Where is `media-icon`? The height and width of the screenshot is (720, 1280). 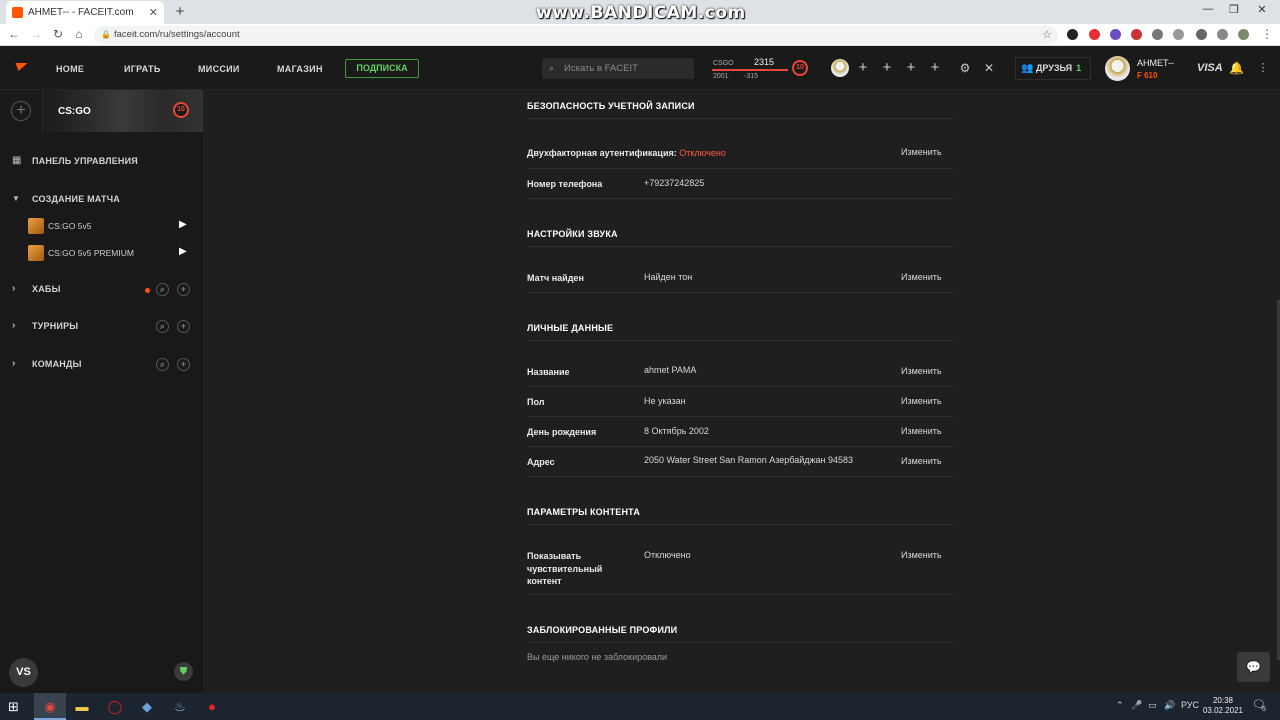
media-icon is located at coordinates (1222, 34).